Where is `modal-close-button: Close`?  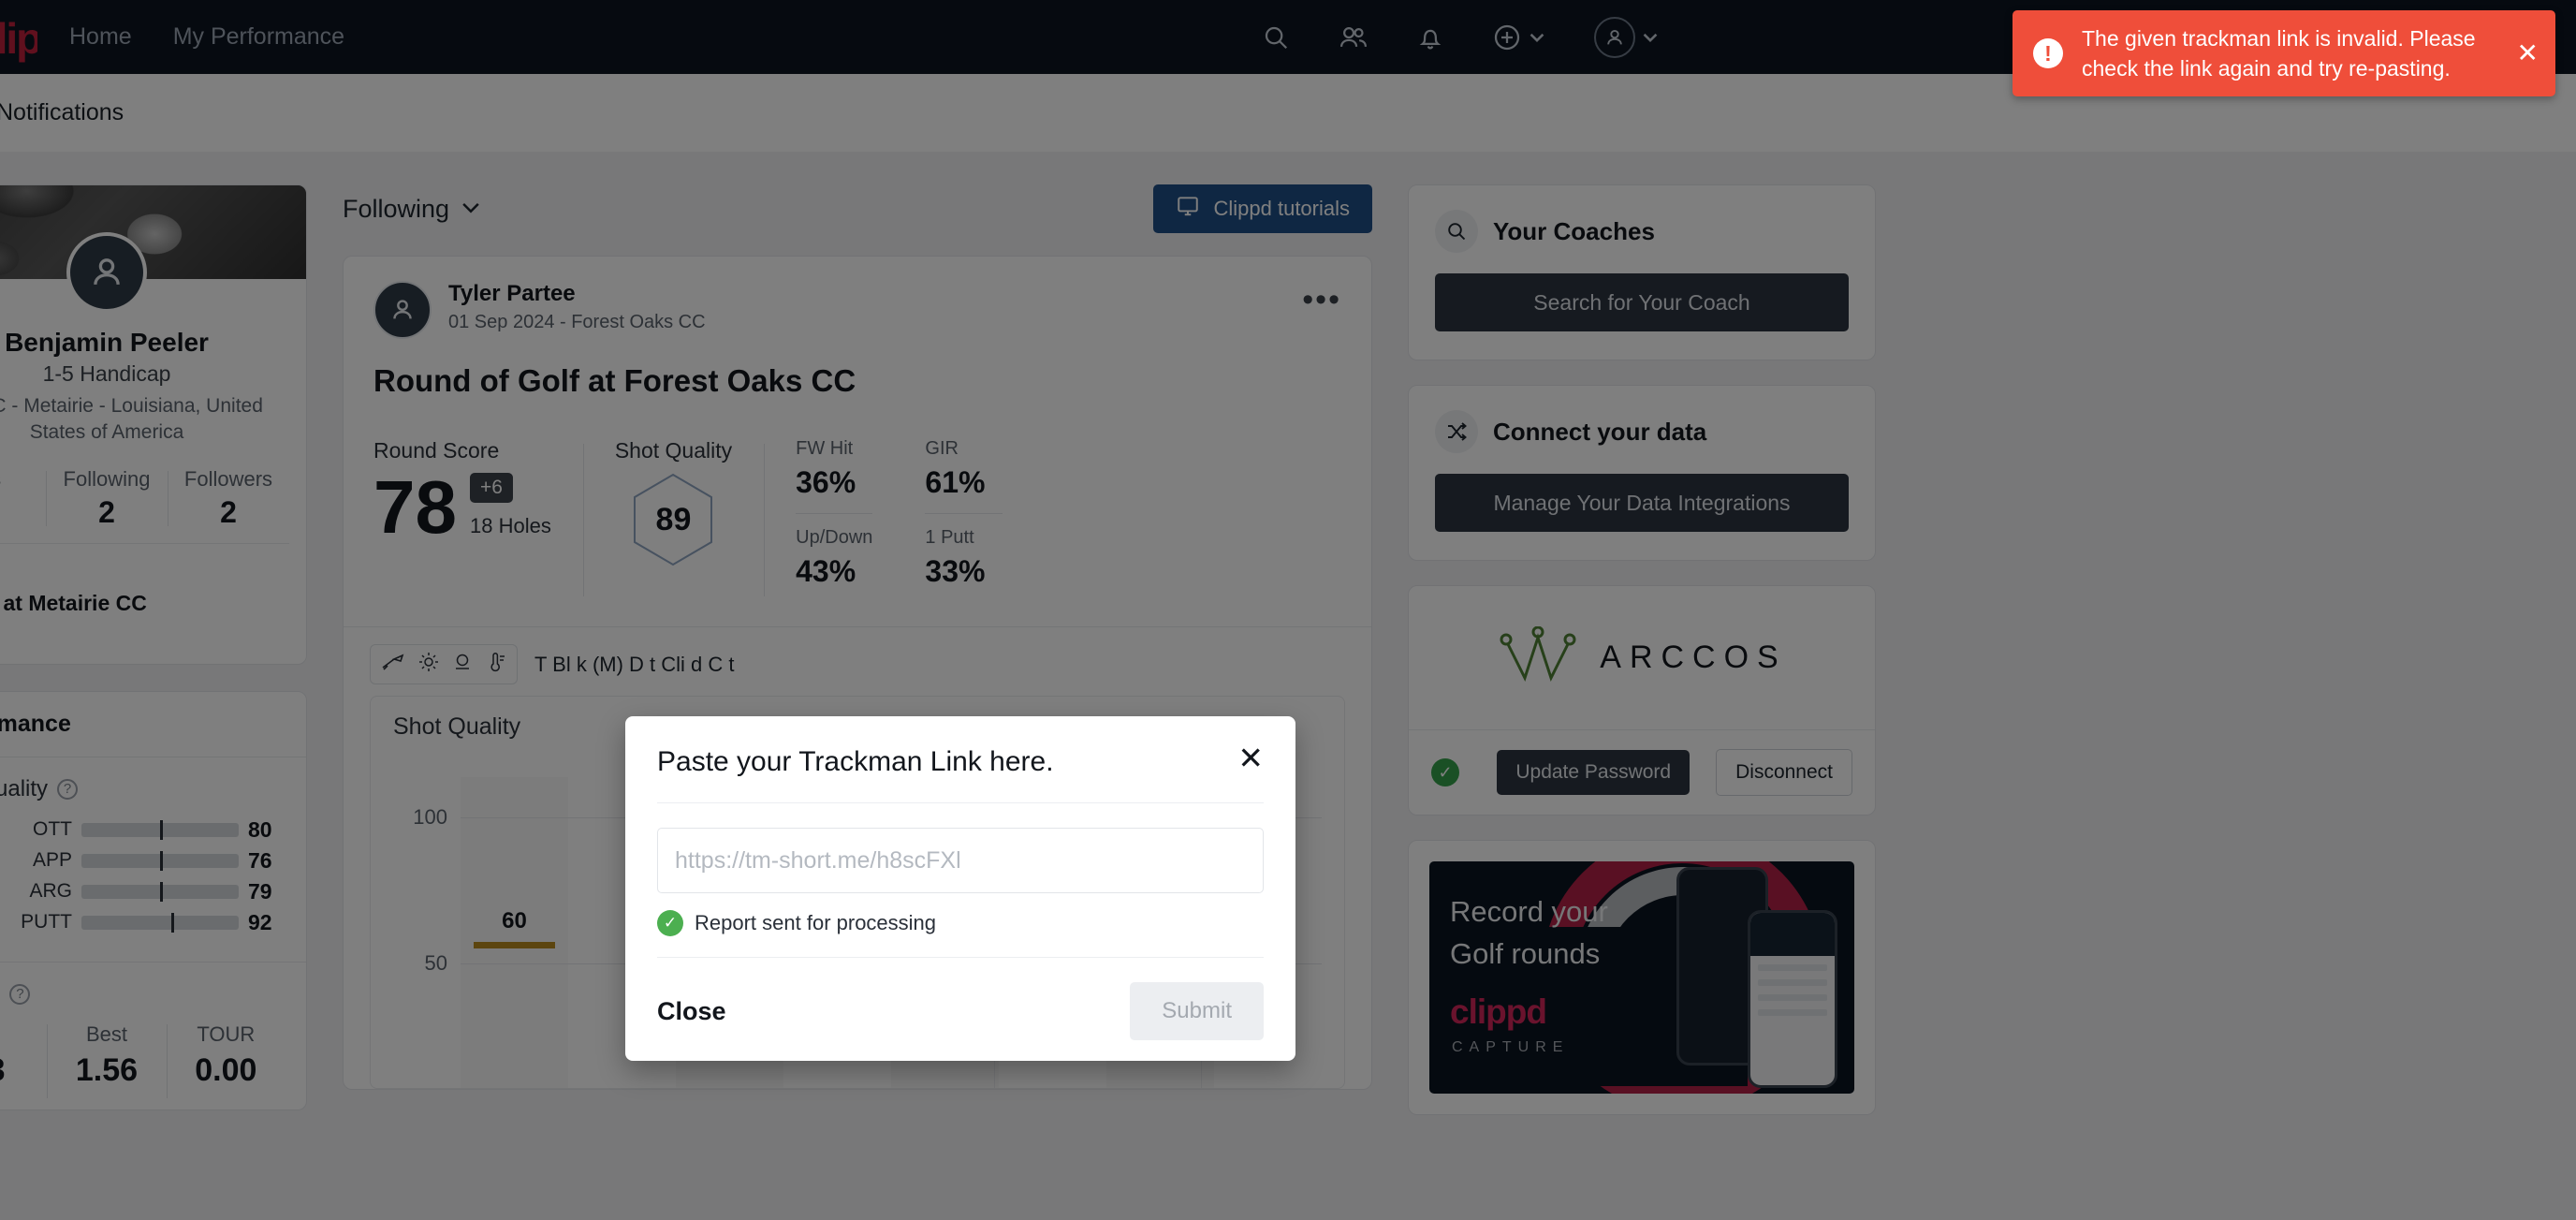 modal-close-button: Close is located at coordinates (691, 1011).